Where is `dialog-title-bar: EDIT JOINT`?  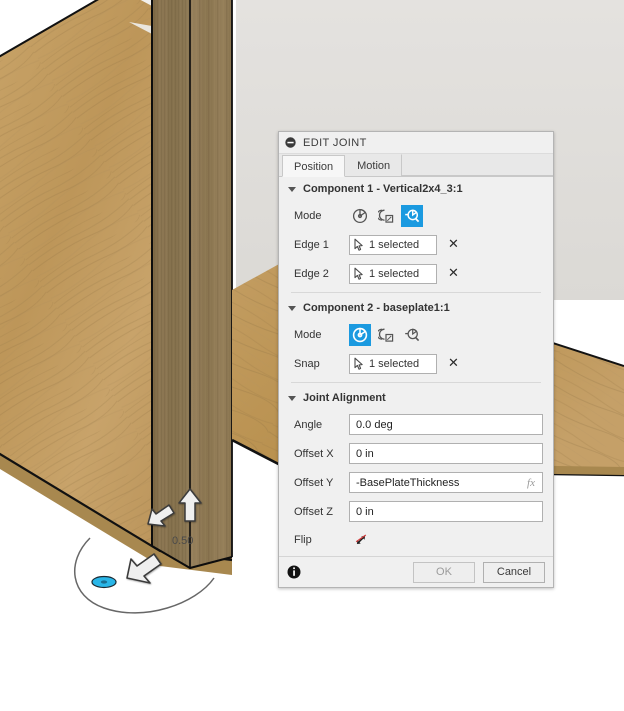 dialog-title-bar: EDIT JOINT is located at coordinates (416, 143).